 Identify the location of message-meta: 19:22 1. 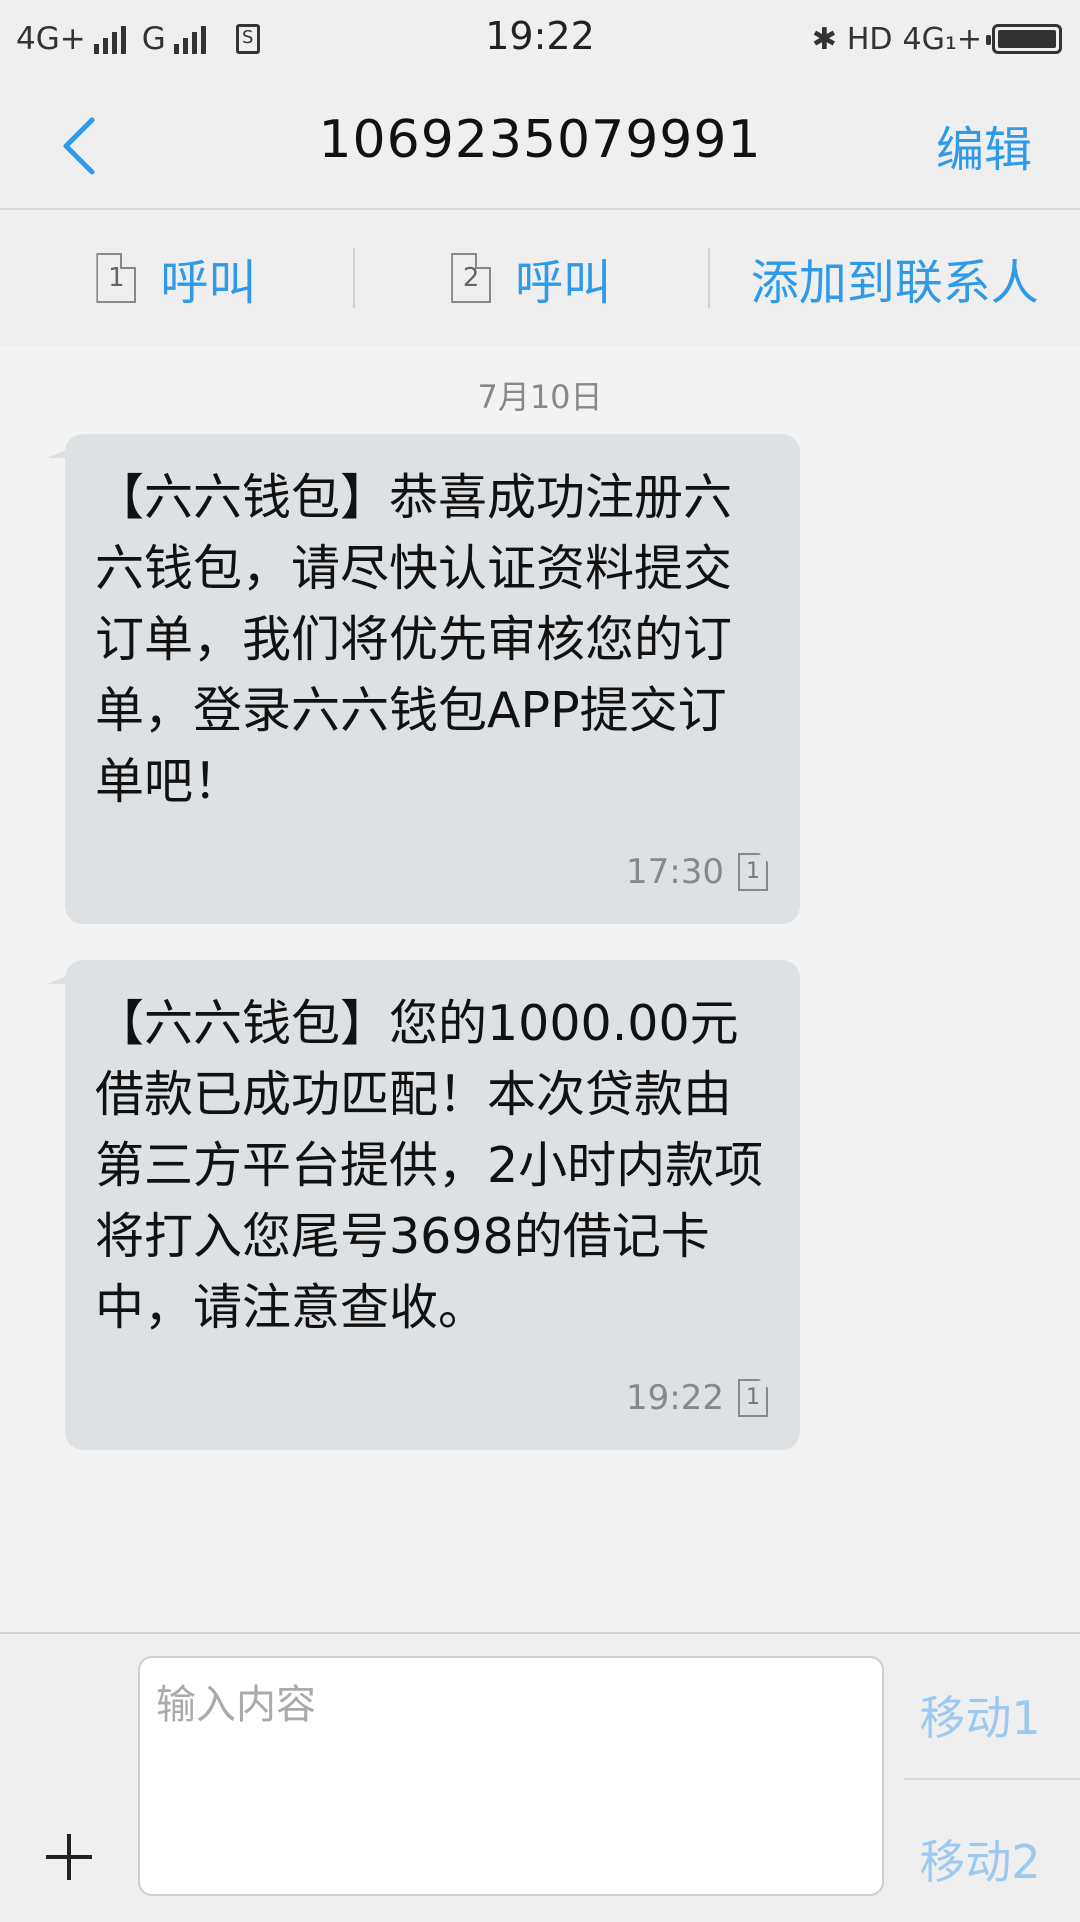
(697, 1398).